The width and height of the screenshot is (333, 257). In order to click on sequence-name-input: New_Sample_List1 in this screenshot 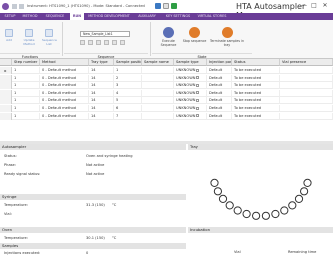, I will do `click(105, 34)`.